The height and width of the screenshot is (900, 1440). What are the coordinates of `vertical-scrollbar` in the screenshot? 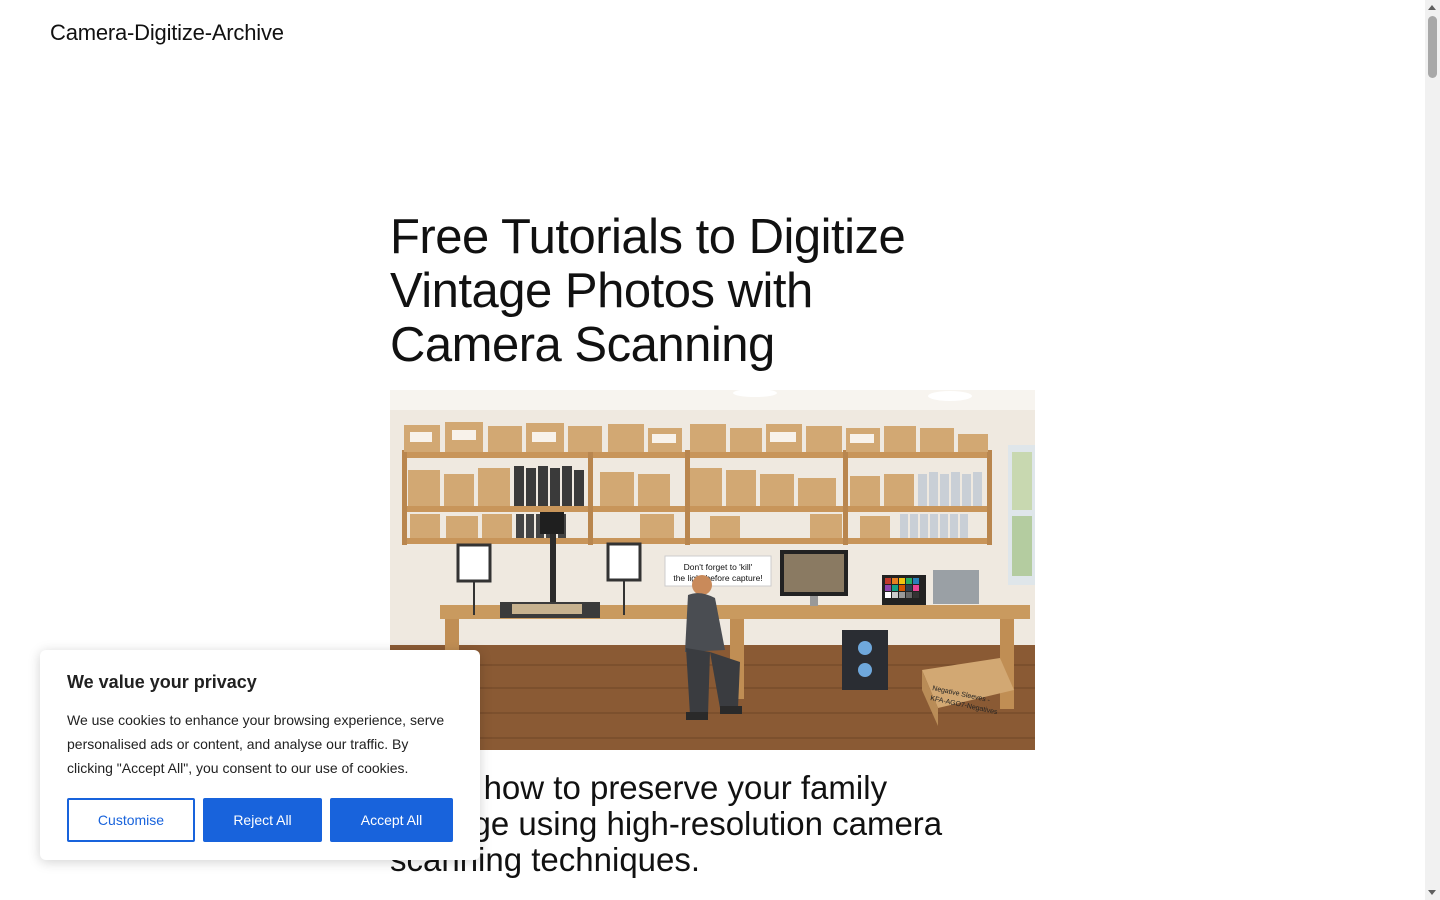 It's located at (1432, 450).